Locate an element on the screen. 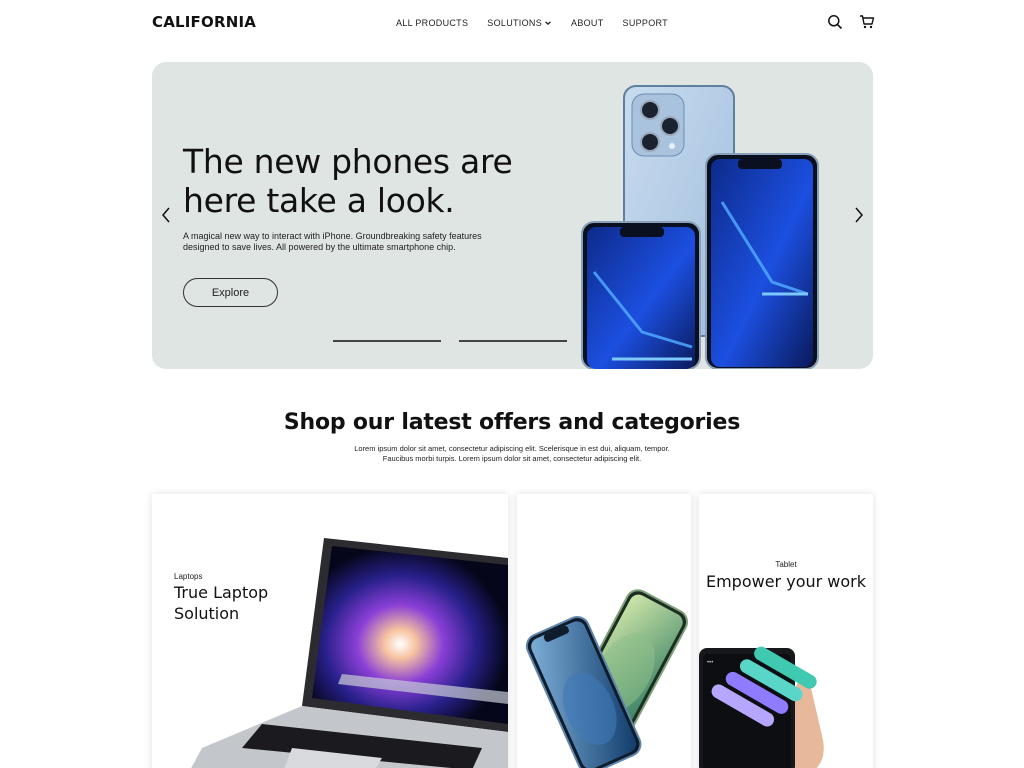 This screenshot has height=768, width=1024. nav-about: ABOUT is located at coordinates (587, 23).